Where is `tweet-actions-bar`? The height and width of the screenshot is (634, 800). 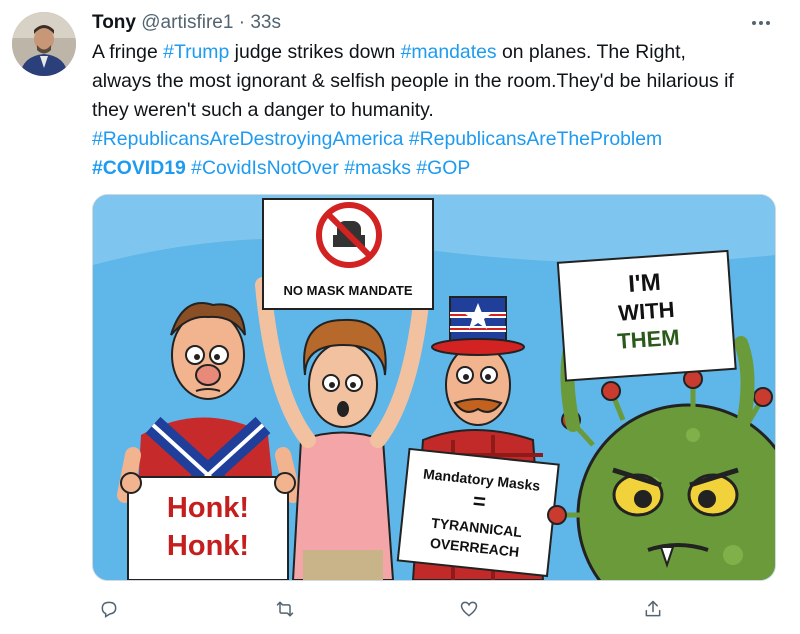
tweet-actions-bar is located at coordinates (392, 609).